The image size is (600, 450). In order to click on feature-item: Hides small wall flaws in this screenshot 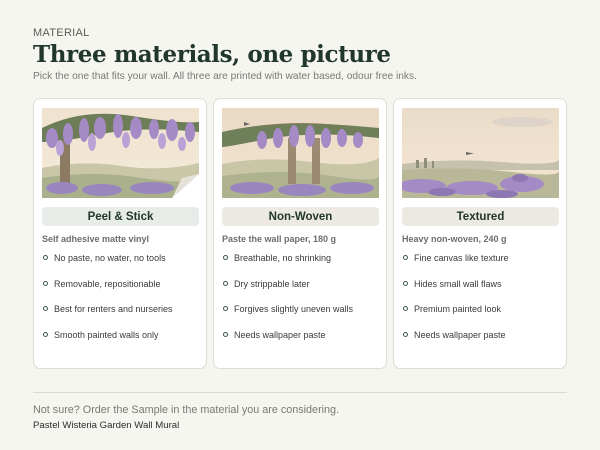, I will do `click(455, 292)`.